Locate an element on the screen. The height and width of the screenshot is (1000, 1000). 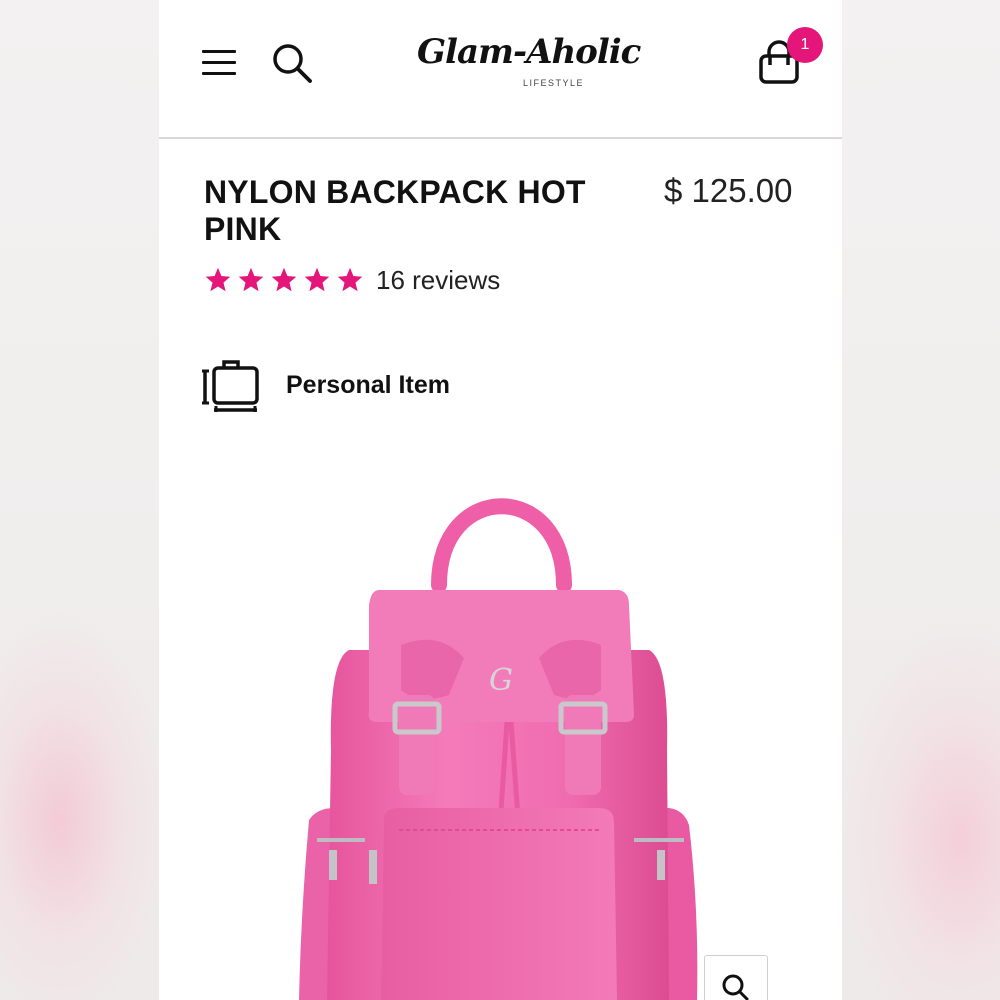
cart-count-badge: 1 is located at coordinates (805, 45).